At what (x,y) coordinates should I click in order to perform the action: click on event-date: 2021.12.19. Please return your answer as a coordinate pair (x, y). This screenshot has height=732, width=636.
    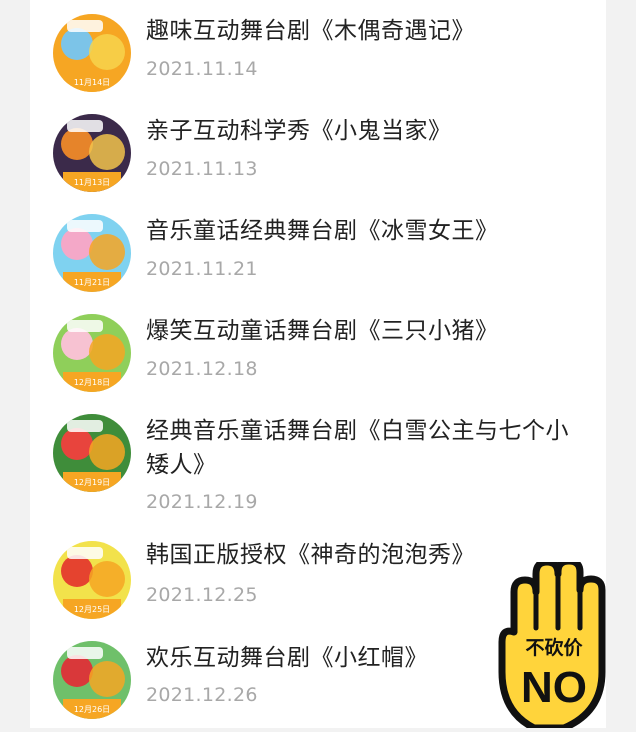
    Looking at the image, I should click on (202, 502).